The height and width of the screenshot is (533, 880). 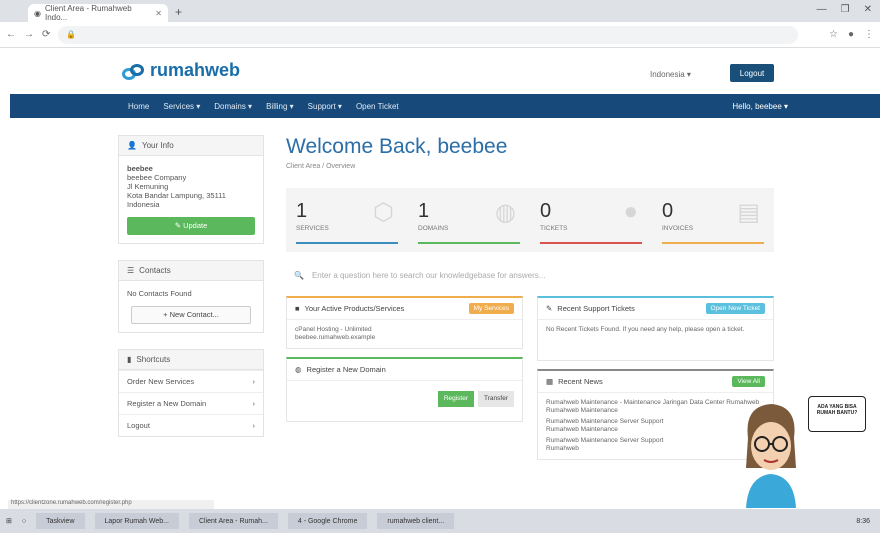 I want to click on lock-icon: 🔒, so click(x=71, y=34).